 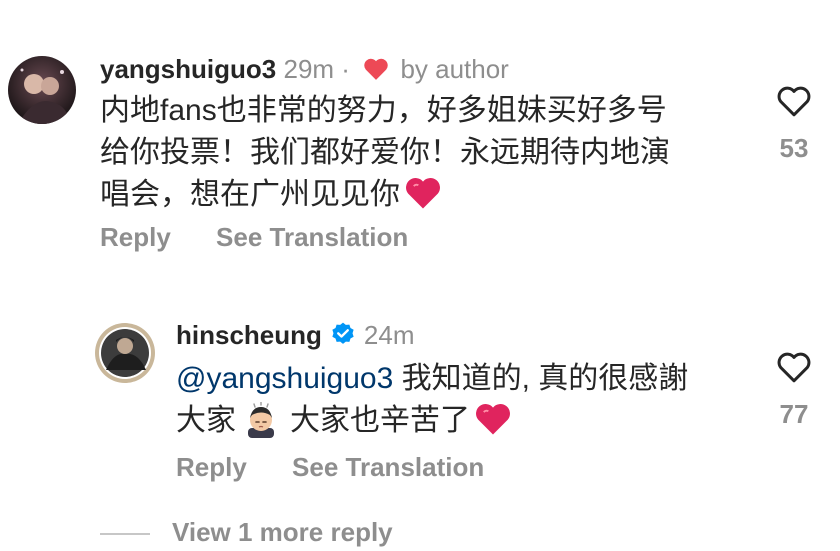 I want to click on comment-text-line: 内地fans也非常的努力，好多姐妹买好多号, so click(x=383, y=110).